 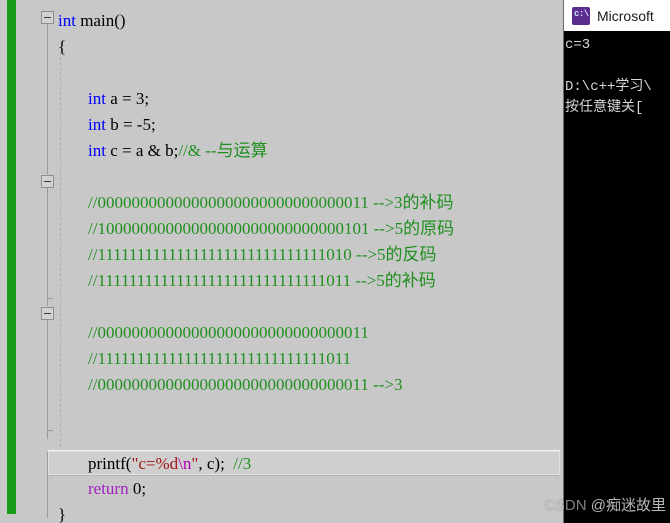 I want to click on code-token: main(), so click(x=100, y=20).